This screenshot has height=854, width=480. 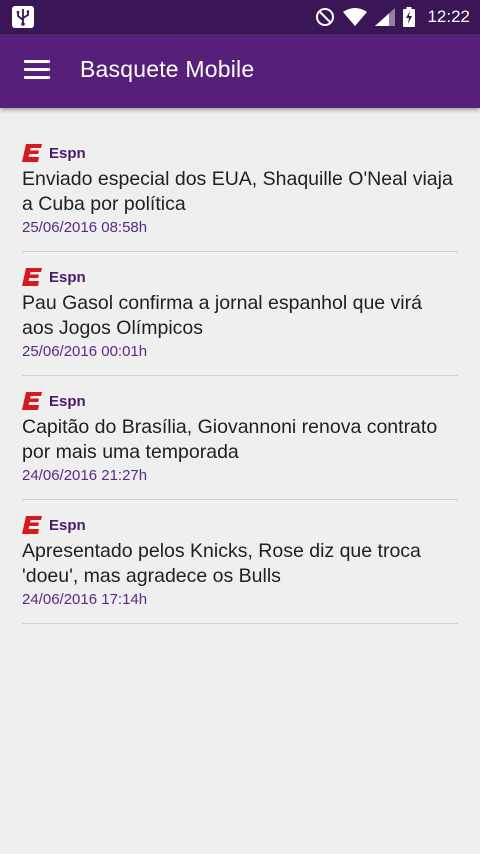 What do you see at coordinates (37, 70) in the screenshot?
I see `hamburger-menu-icon` at bounding box center [37, 70].